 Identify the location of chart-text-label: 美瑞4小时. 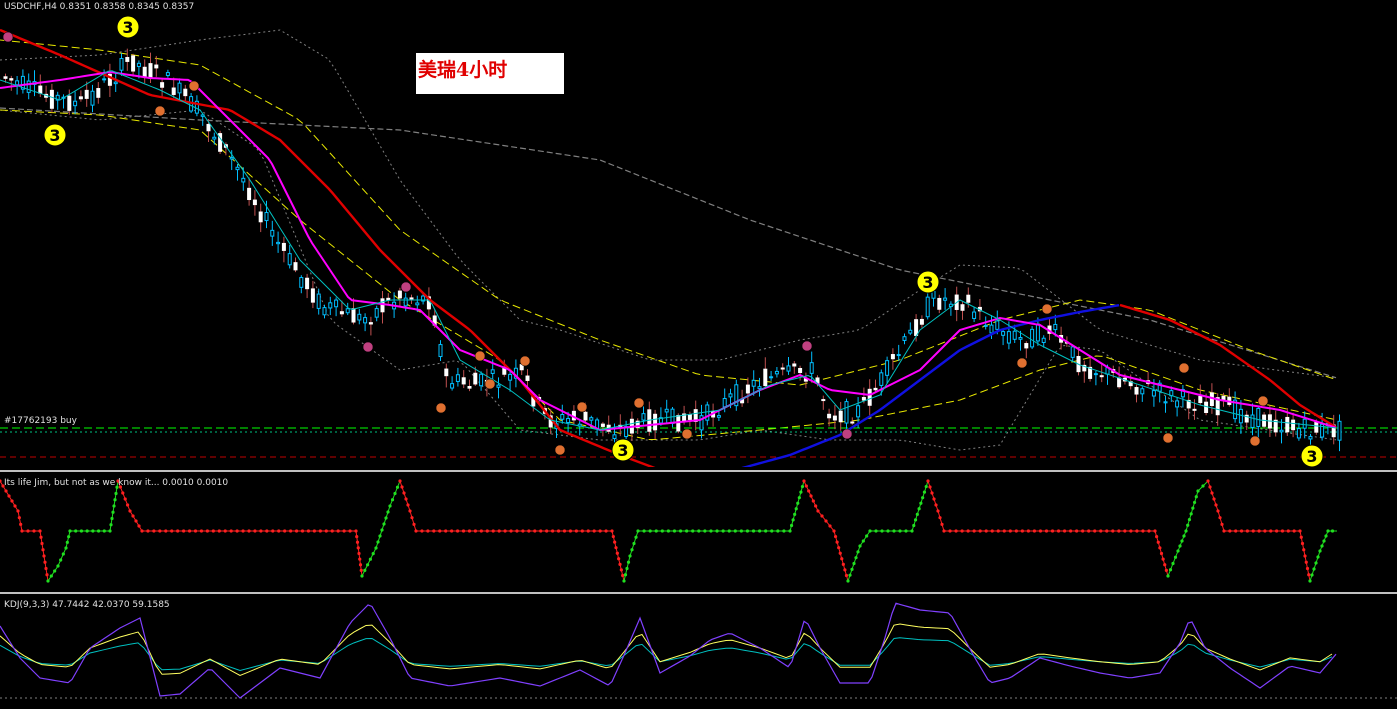
(490, 73).